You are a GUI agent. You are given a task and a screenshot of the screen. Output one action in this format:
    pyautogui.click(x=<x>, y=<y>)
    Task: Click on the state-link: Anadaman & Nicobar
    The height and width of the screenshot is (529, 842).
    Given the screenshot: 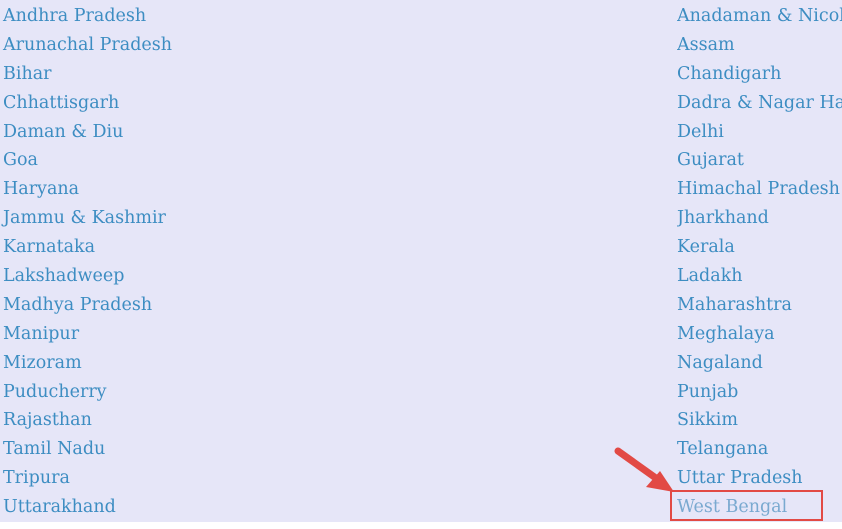 What is the action you would take?
    pyautogui.click(x=759, y=16)
    